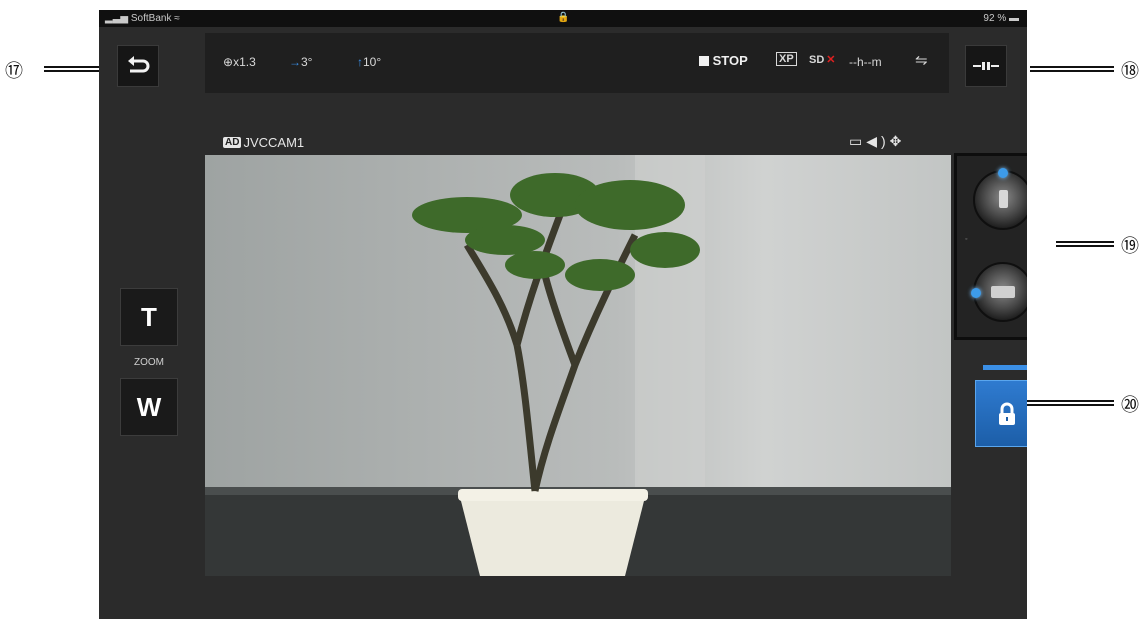 The image size is (1143, 619). I want to click on focus-dial-scale-left: ◦, so click(966, 239).